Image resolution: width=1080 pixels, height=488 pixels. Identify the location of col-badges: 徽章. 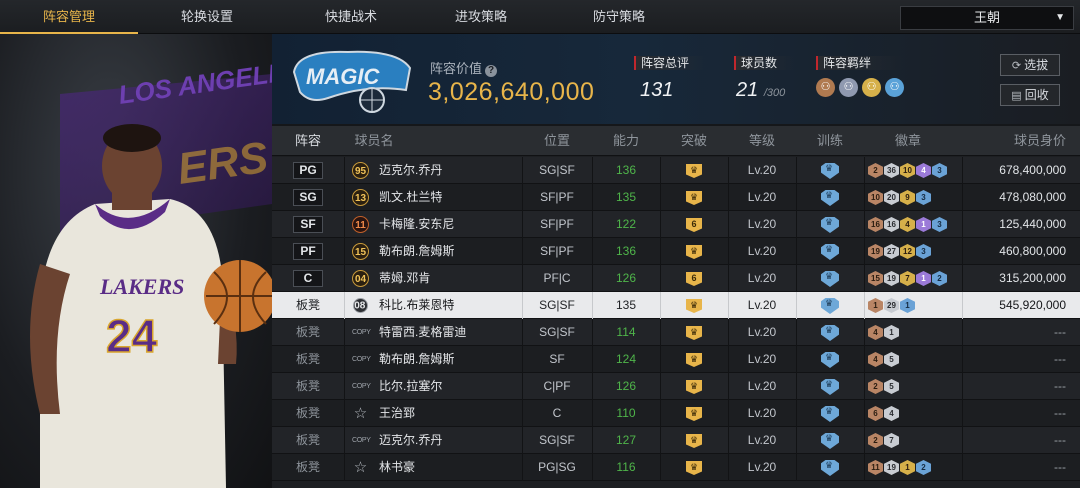
(908, 141).